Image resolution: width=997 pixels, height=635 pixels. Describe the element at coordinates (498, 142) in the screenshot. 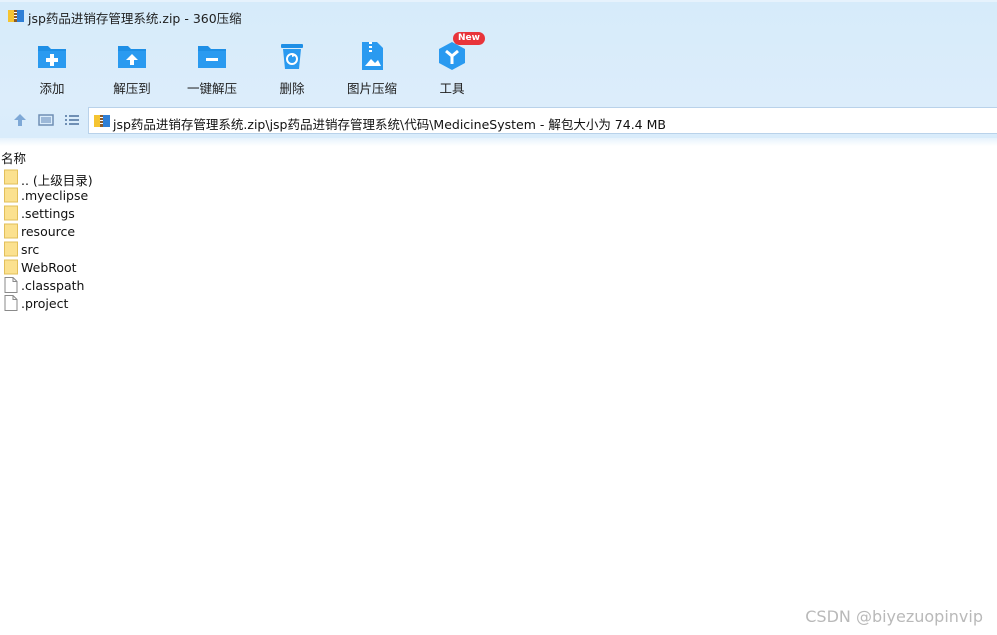

I see `header-divider` at that location.